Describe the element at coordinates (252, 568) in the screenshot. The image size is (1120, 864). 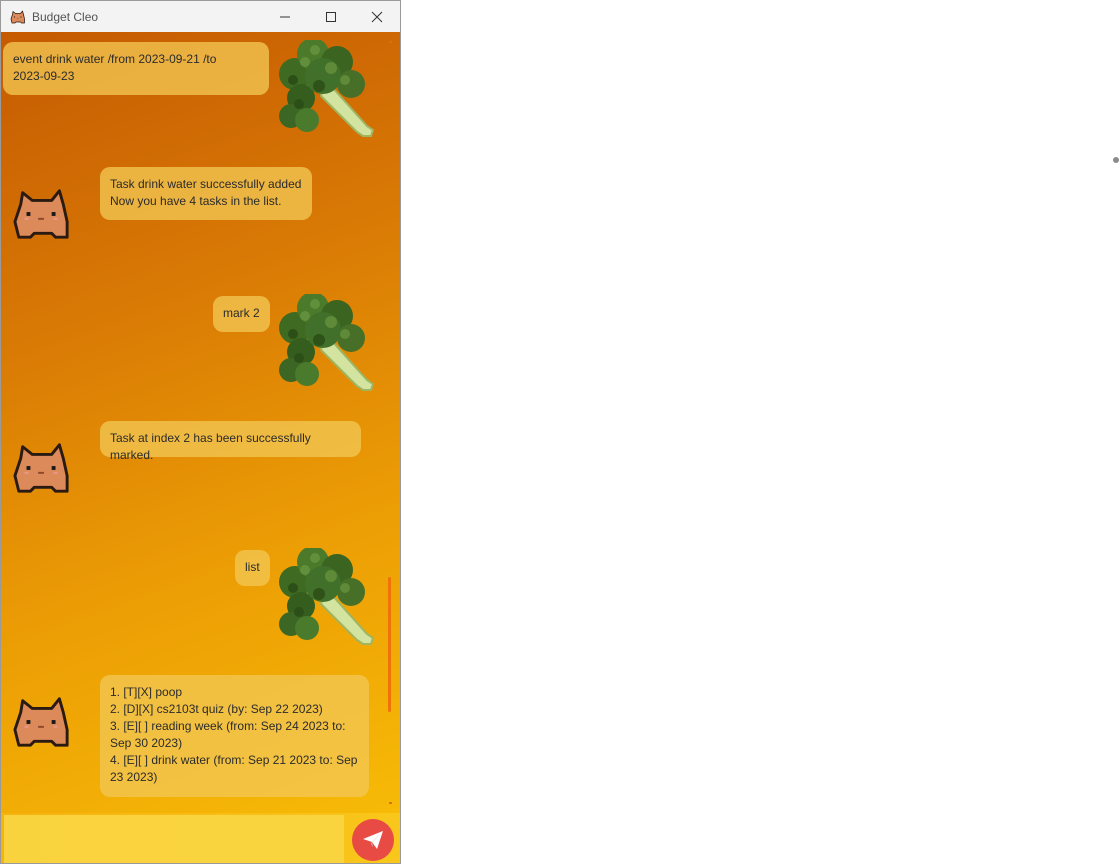
I see `user-message-bubble: list` at that location.